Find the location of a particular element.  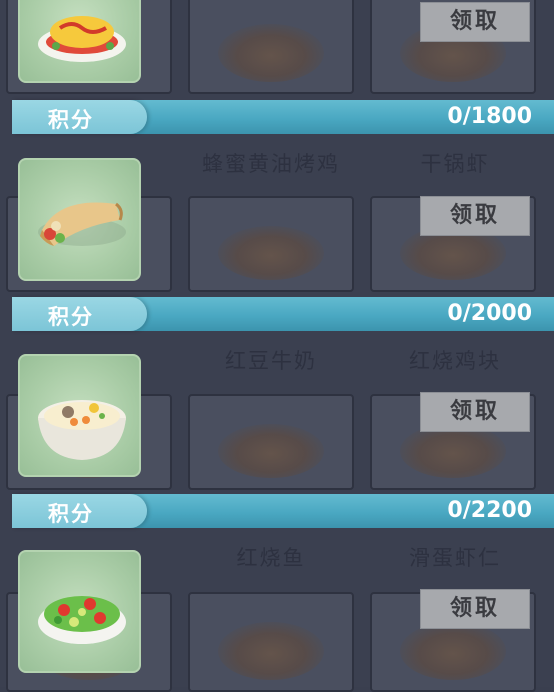

congee-bowl-icon is located at coordinates (79, 415).